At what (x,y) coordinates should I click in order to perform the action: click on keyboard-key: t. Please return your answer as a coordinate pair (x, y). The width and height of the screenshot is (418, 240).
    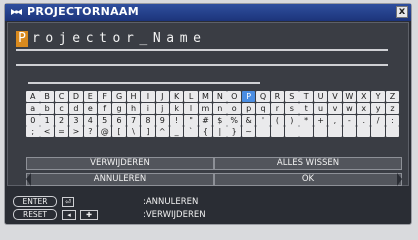
    Looking at the image, I should click on (306, 108).